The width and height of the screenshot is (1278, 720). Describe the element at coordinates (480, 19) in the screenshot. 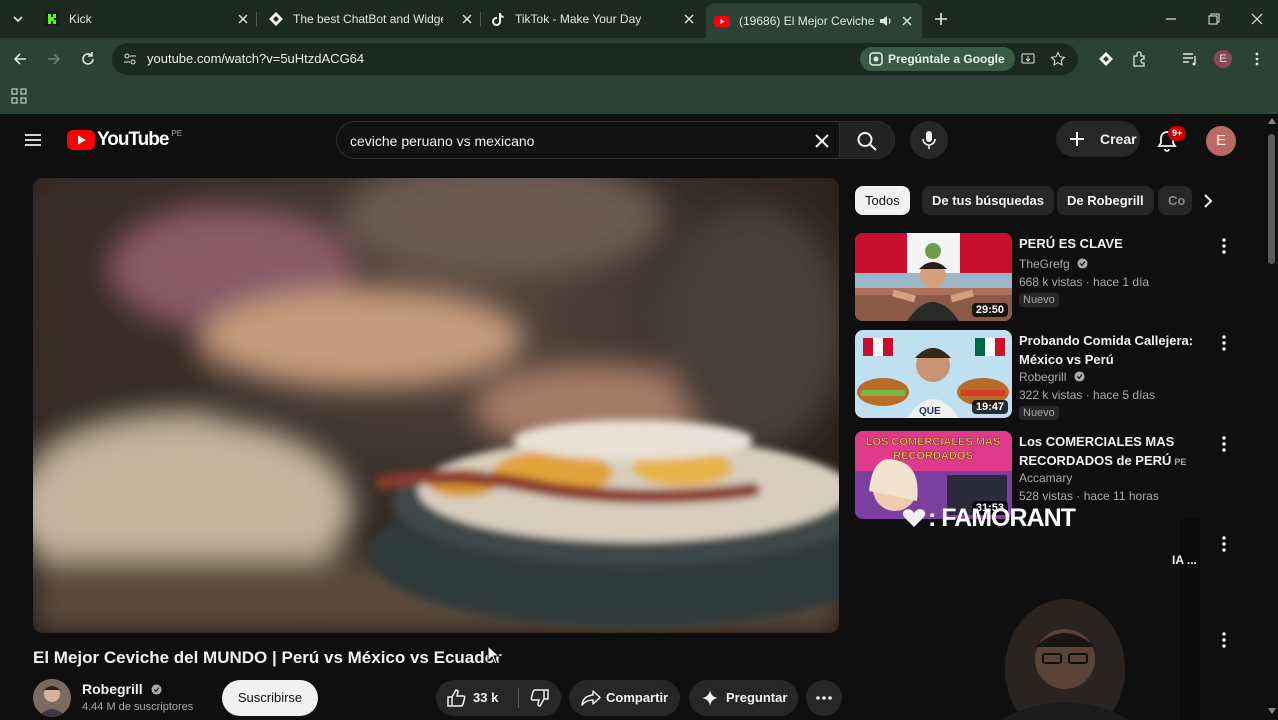

I see `tab-separator` at that location.